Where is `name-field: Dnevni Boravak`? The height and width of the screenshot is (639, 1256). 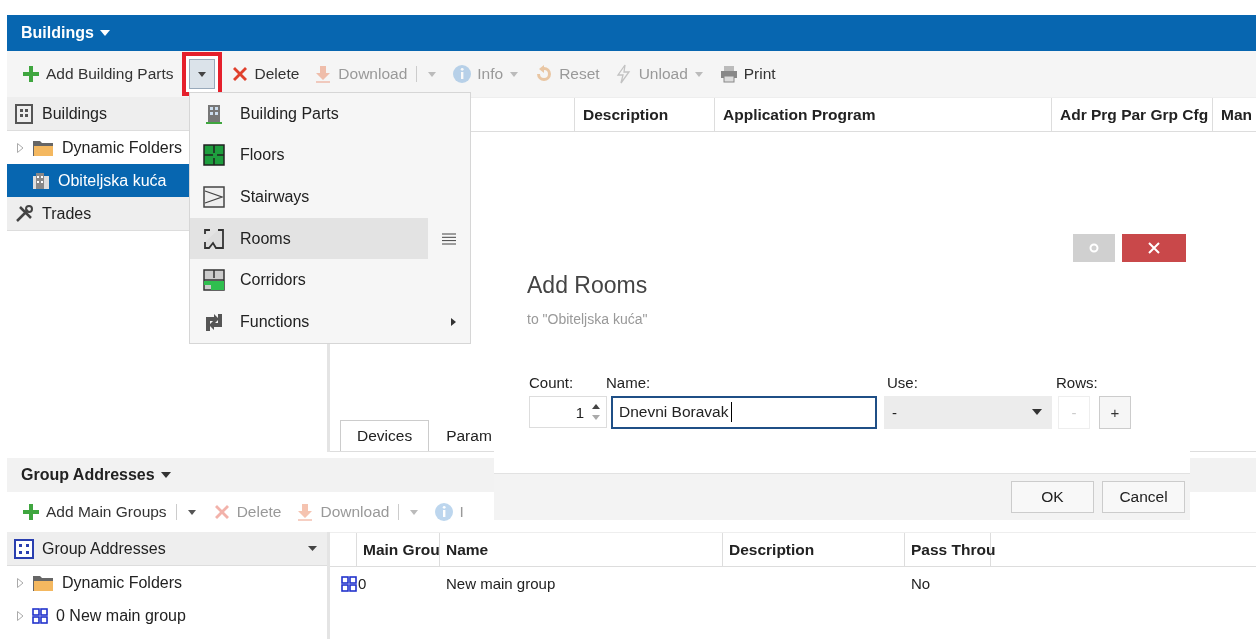 name-field: Dnevni Boravak is located at coordinates (744, 412).